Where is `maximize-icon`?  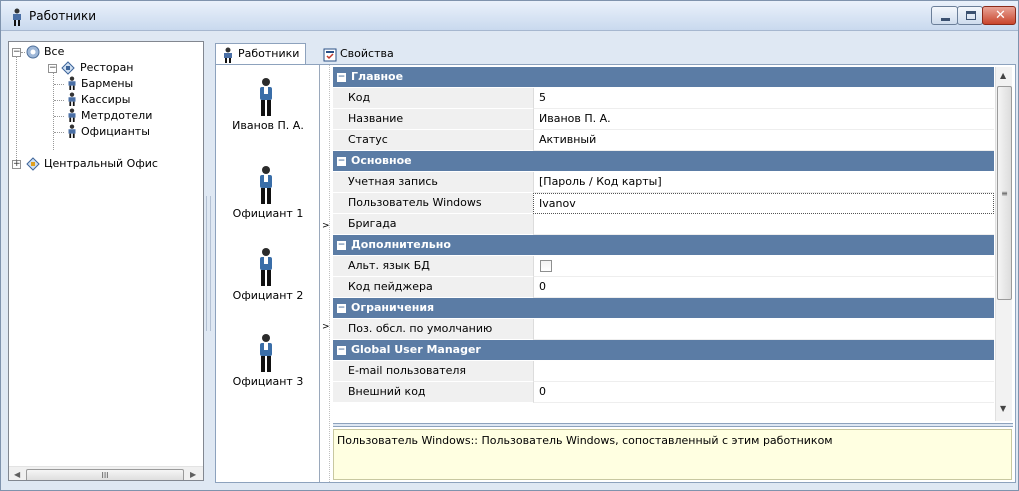 maximize-icon is located at coordinates (971, 15).